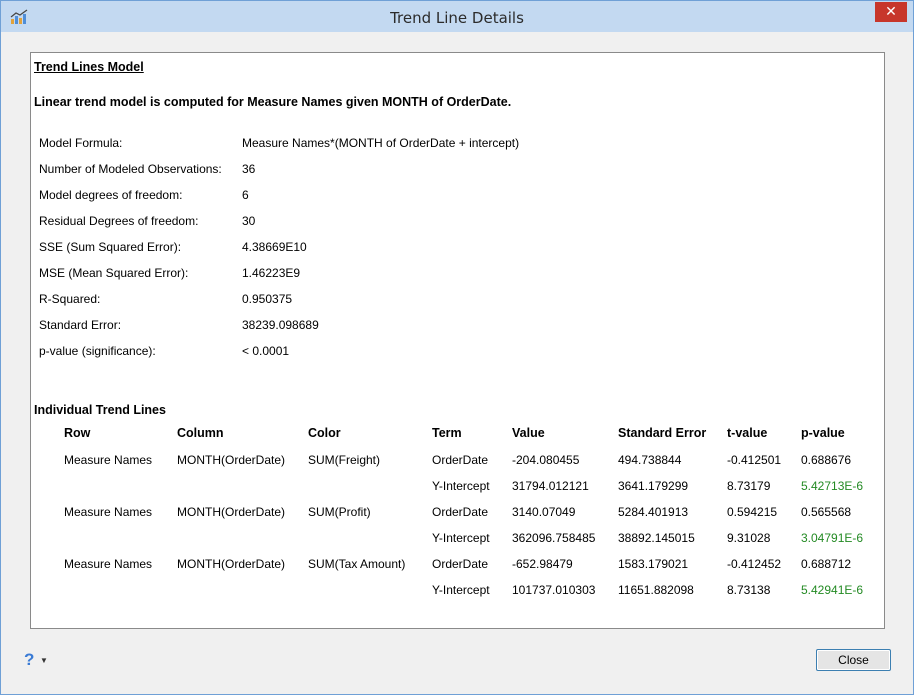 The image size is (914, 695). I want to click on table-cell-value: 362096.758485, so click(554, 538).